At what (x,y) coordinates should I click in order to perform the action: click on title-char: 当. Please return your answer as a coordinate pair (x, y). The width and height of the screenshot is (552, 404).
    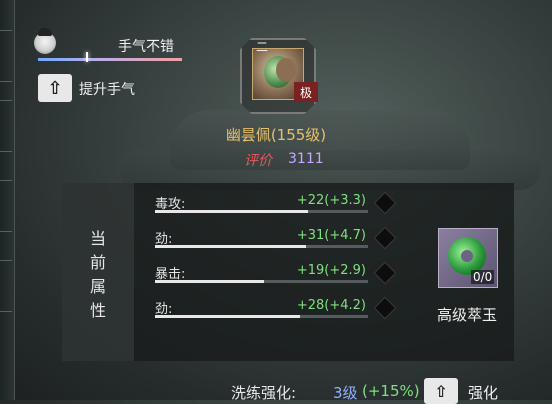
    Looking at the image, I should click on (97, 238).